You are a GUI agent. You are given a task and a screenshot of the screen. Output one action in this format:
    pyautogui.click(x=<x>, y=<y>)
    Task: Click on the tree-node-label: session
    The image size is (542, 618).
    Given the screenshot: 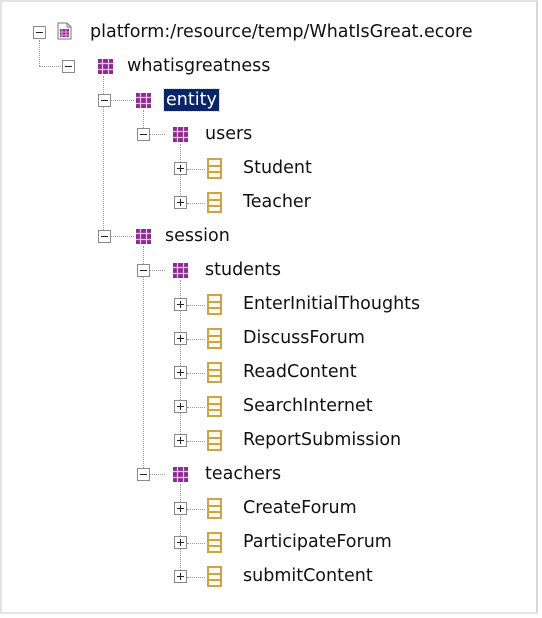 What is the action you would take?
    pyautogui.click(x=197, y=236)
    